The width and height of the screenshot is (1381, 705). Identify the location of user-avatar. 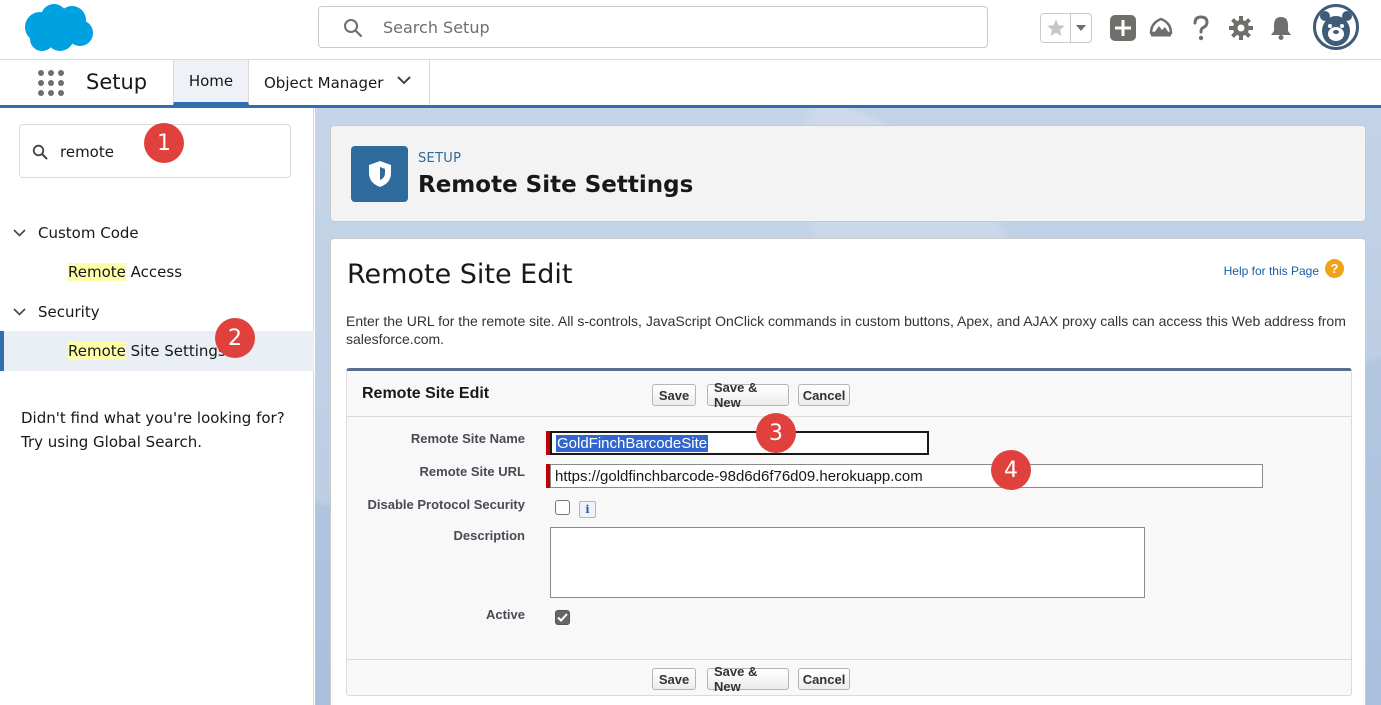
(1336, 27).